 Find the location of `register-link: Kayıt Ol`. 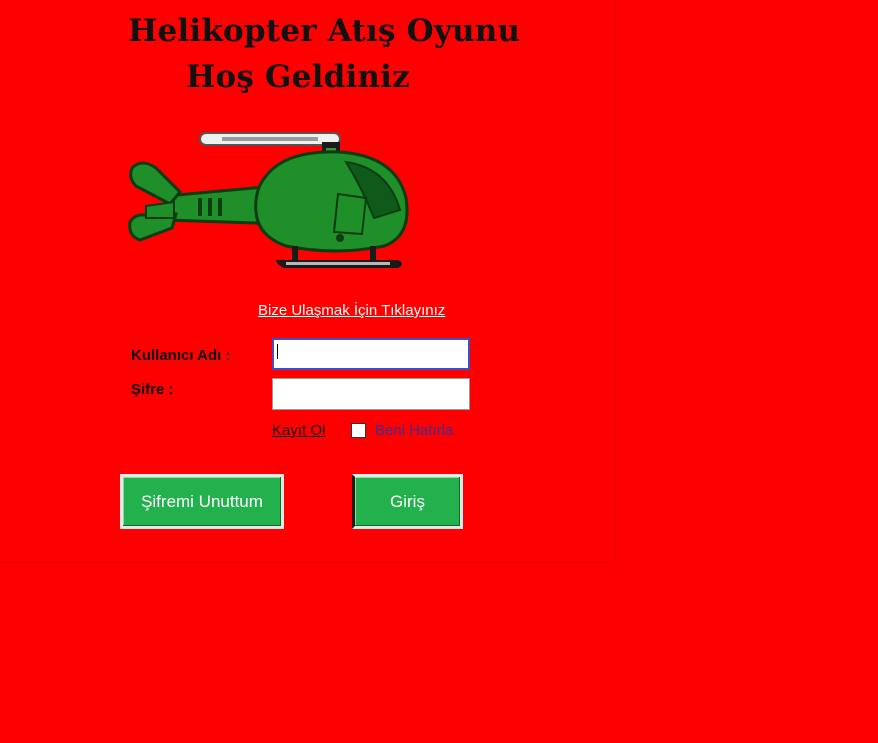

register-link: Kayıt Ol is located at coordinates (298, 430).